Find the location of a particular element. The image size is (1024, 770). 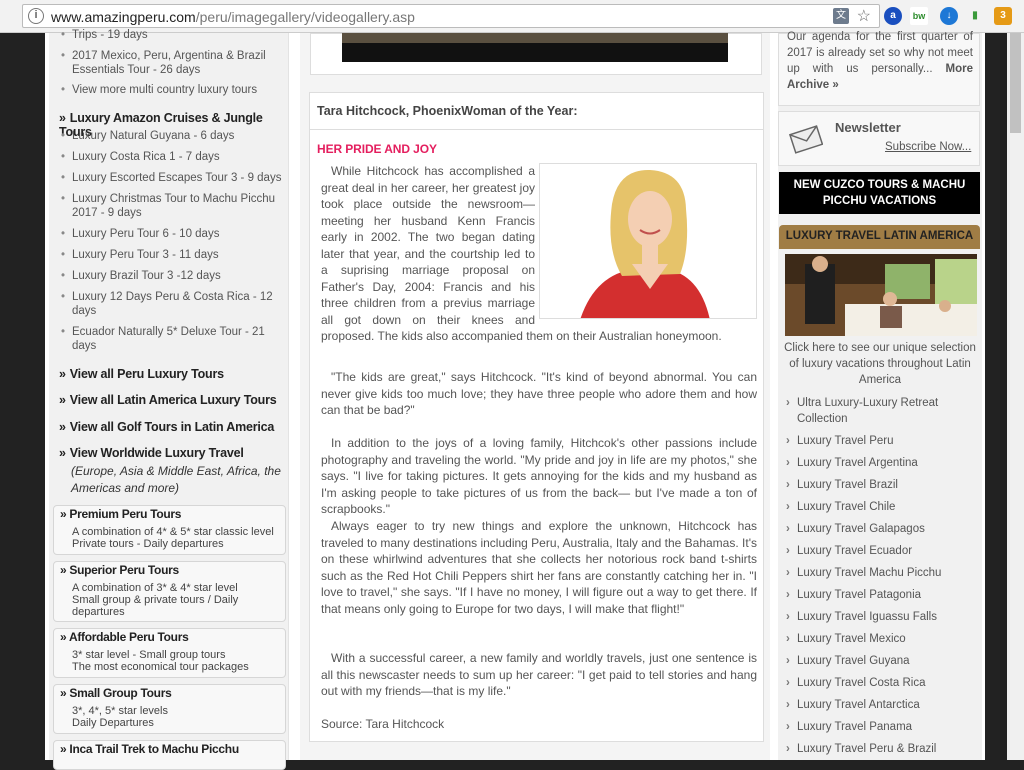

luxury-link: Luxury Travel Guyana is located at coordinates (847, 661).